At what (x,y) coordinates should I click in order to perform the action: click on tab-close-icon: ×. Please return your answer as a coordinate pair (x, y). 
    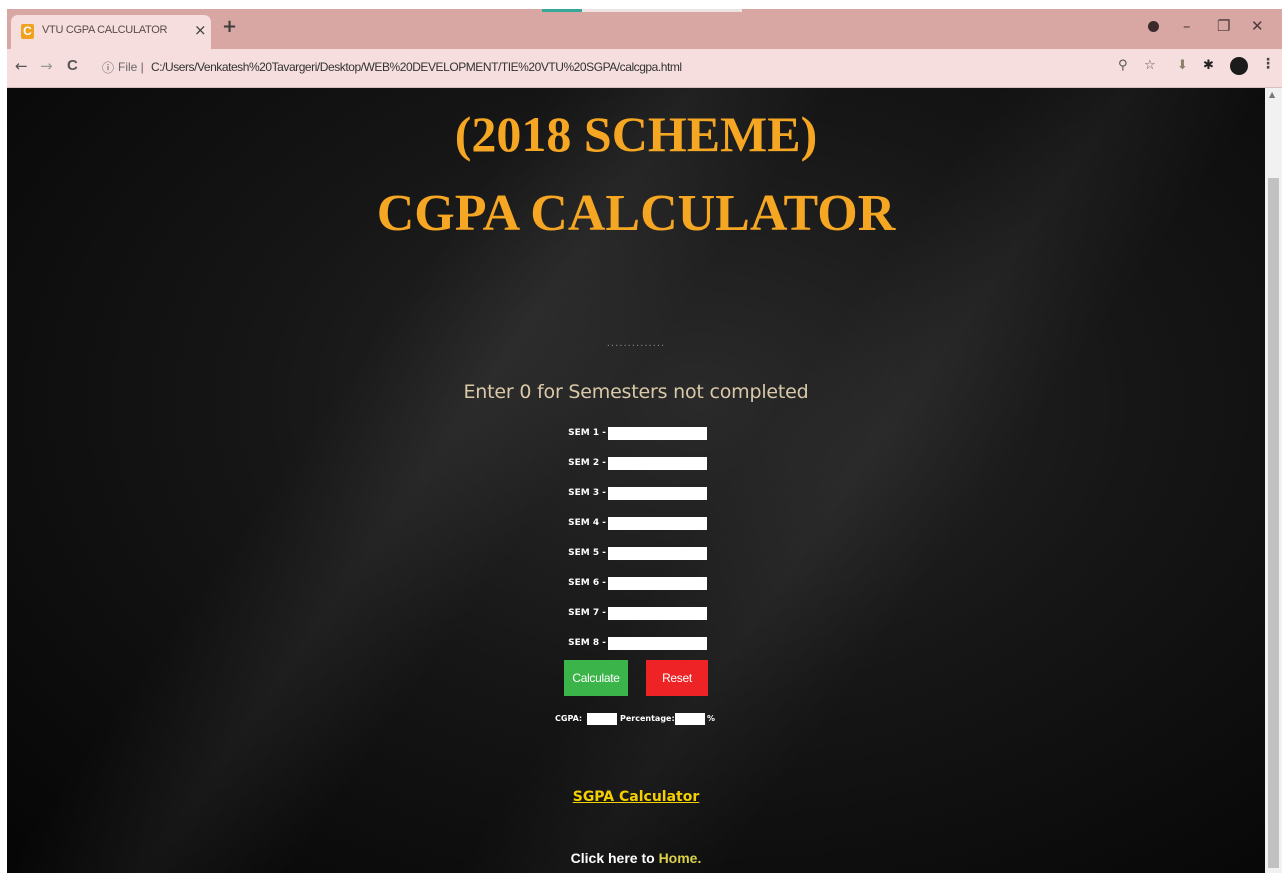
    Looking at the image, I should click on (200, 30).